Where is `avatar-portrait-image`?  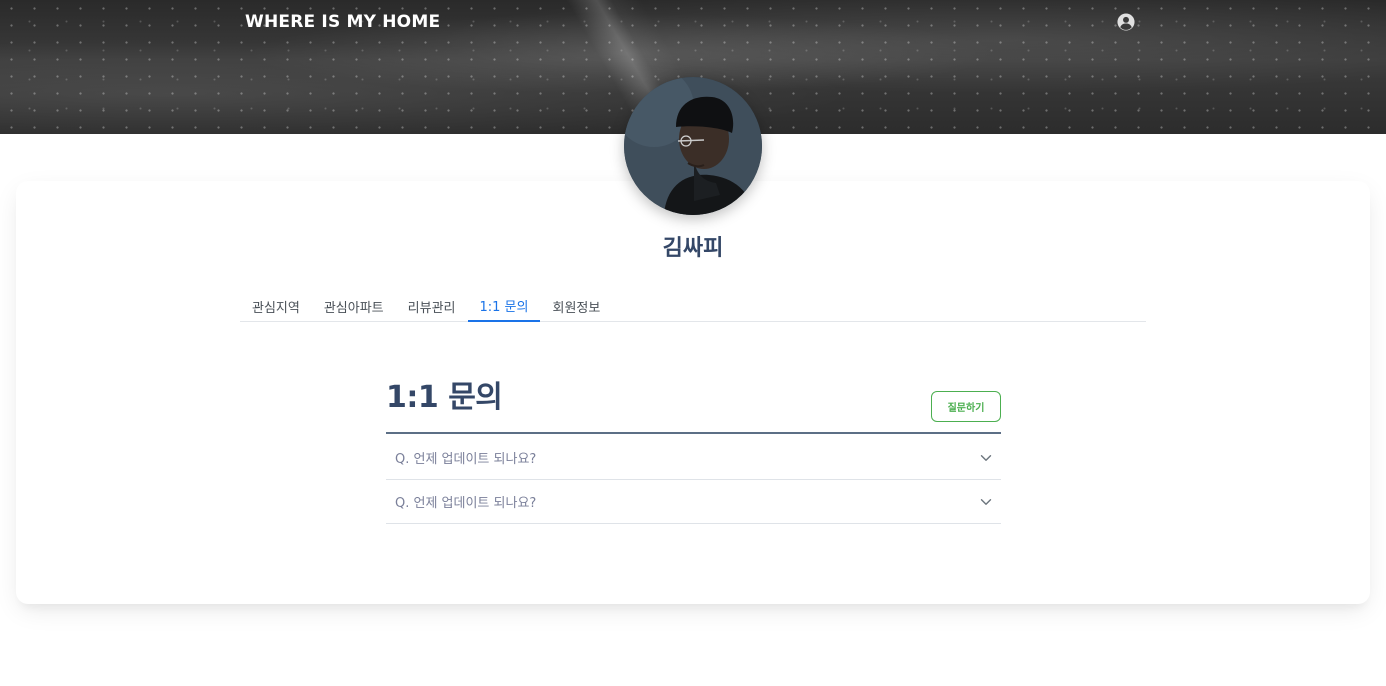 avatar-portrait-image is located at coordinates (693, 146).